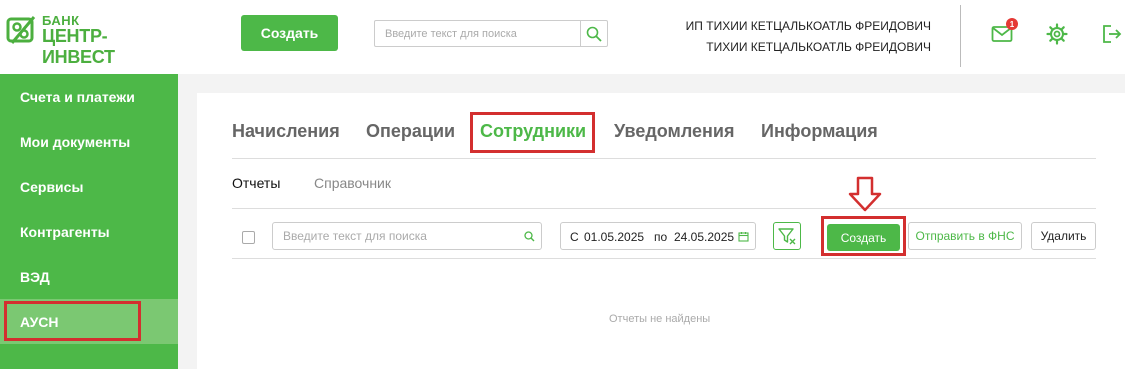 This screenshot has width=1125, height=369. Describe the element at coordinates (289, 33) in the screenshot. I see `header-create-button: Создать` at that location.